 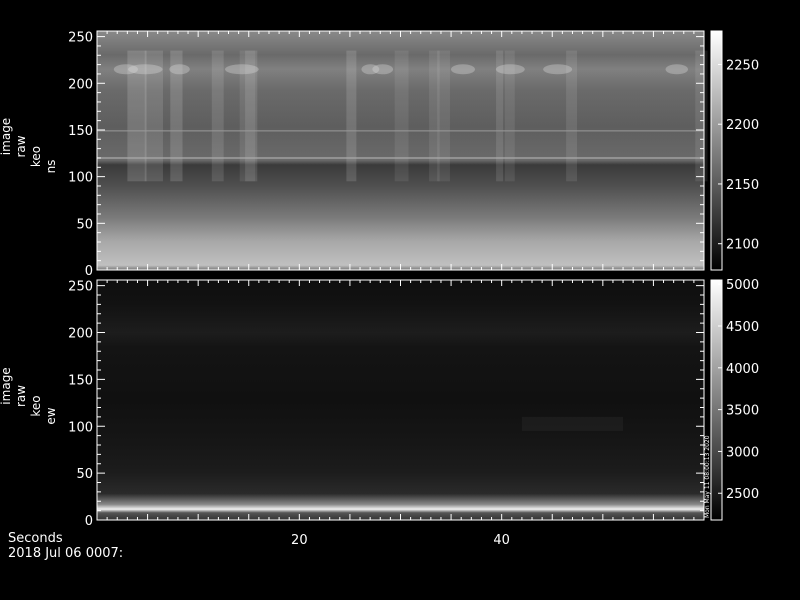 I want to click on date-label: 2018 Jul 06 0007:, so click(x=66, y=553).